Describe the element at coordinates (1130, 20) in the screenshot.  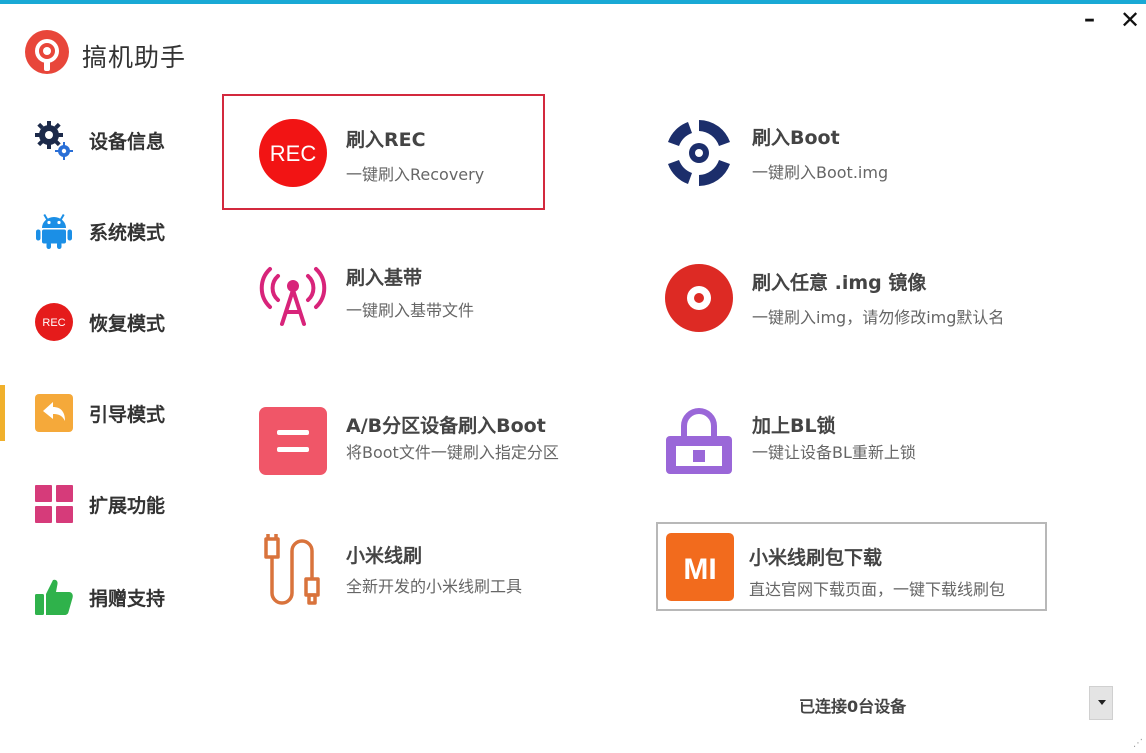
I see `close-button: ✕` at that location.